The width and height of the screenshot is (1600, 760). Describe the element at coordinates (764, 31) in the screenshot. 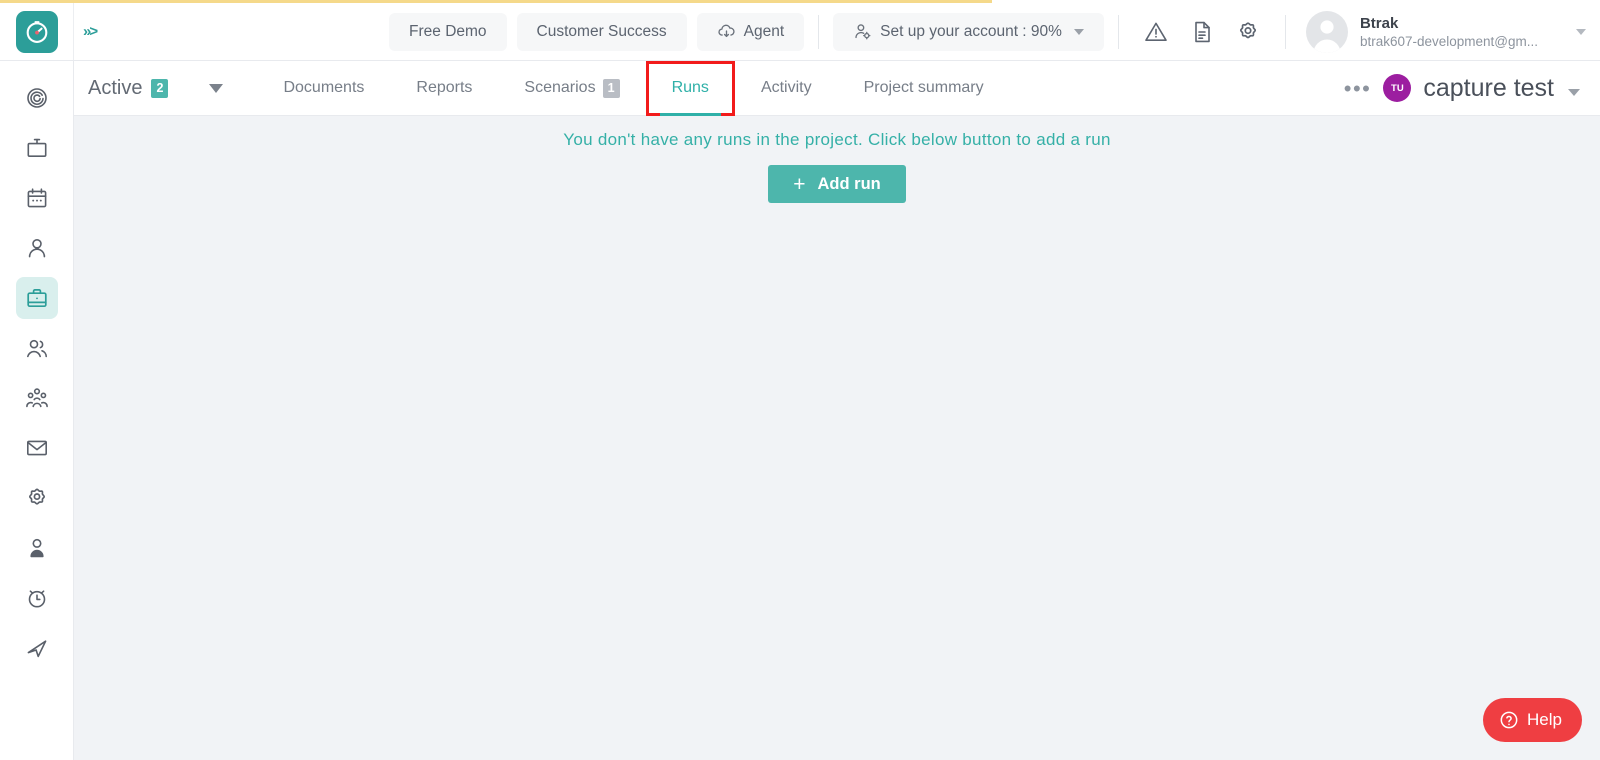

I see `agent-label: Agent` at that location.